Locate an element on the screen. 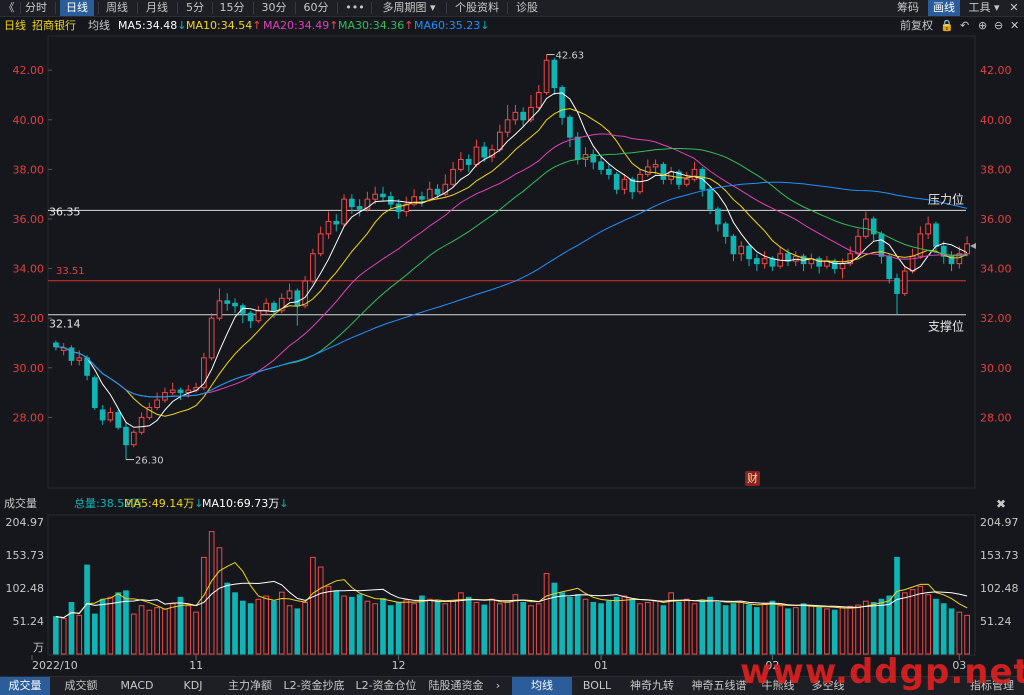 The height and width of the screenshot is (695, 1024). tab-northbound: 陆股通资金 is located at coordinates (456, 686).